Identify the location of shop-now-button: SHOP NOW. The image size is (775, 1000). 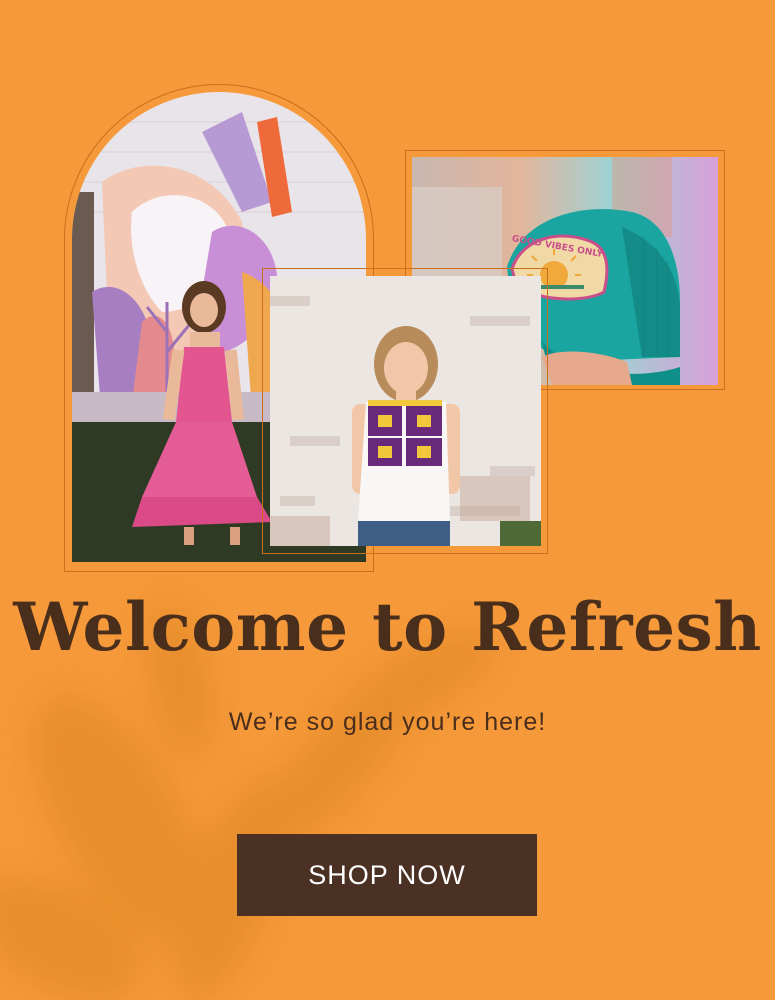
(387, 875).